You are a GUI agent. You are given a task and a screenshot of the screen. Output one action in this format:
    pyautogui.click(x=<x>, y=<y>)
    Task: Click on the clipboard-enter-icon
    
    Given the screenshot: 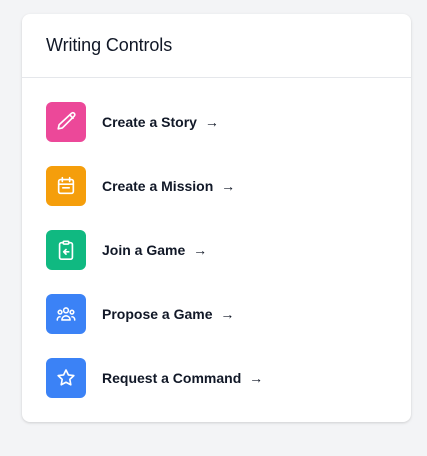 What is the action you would take?
    pyautogui.click(x=66, y=250)
    